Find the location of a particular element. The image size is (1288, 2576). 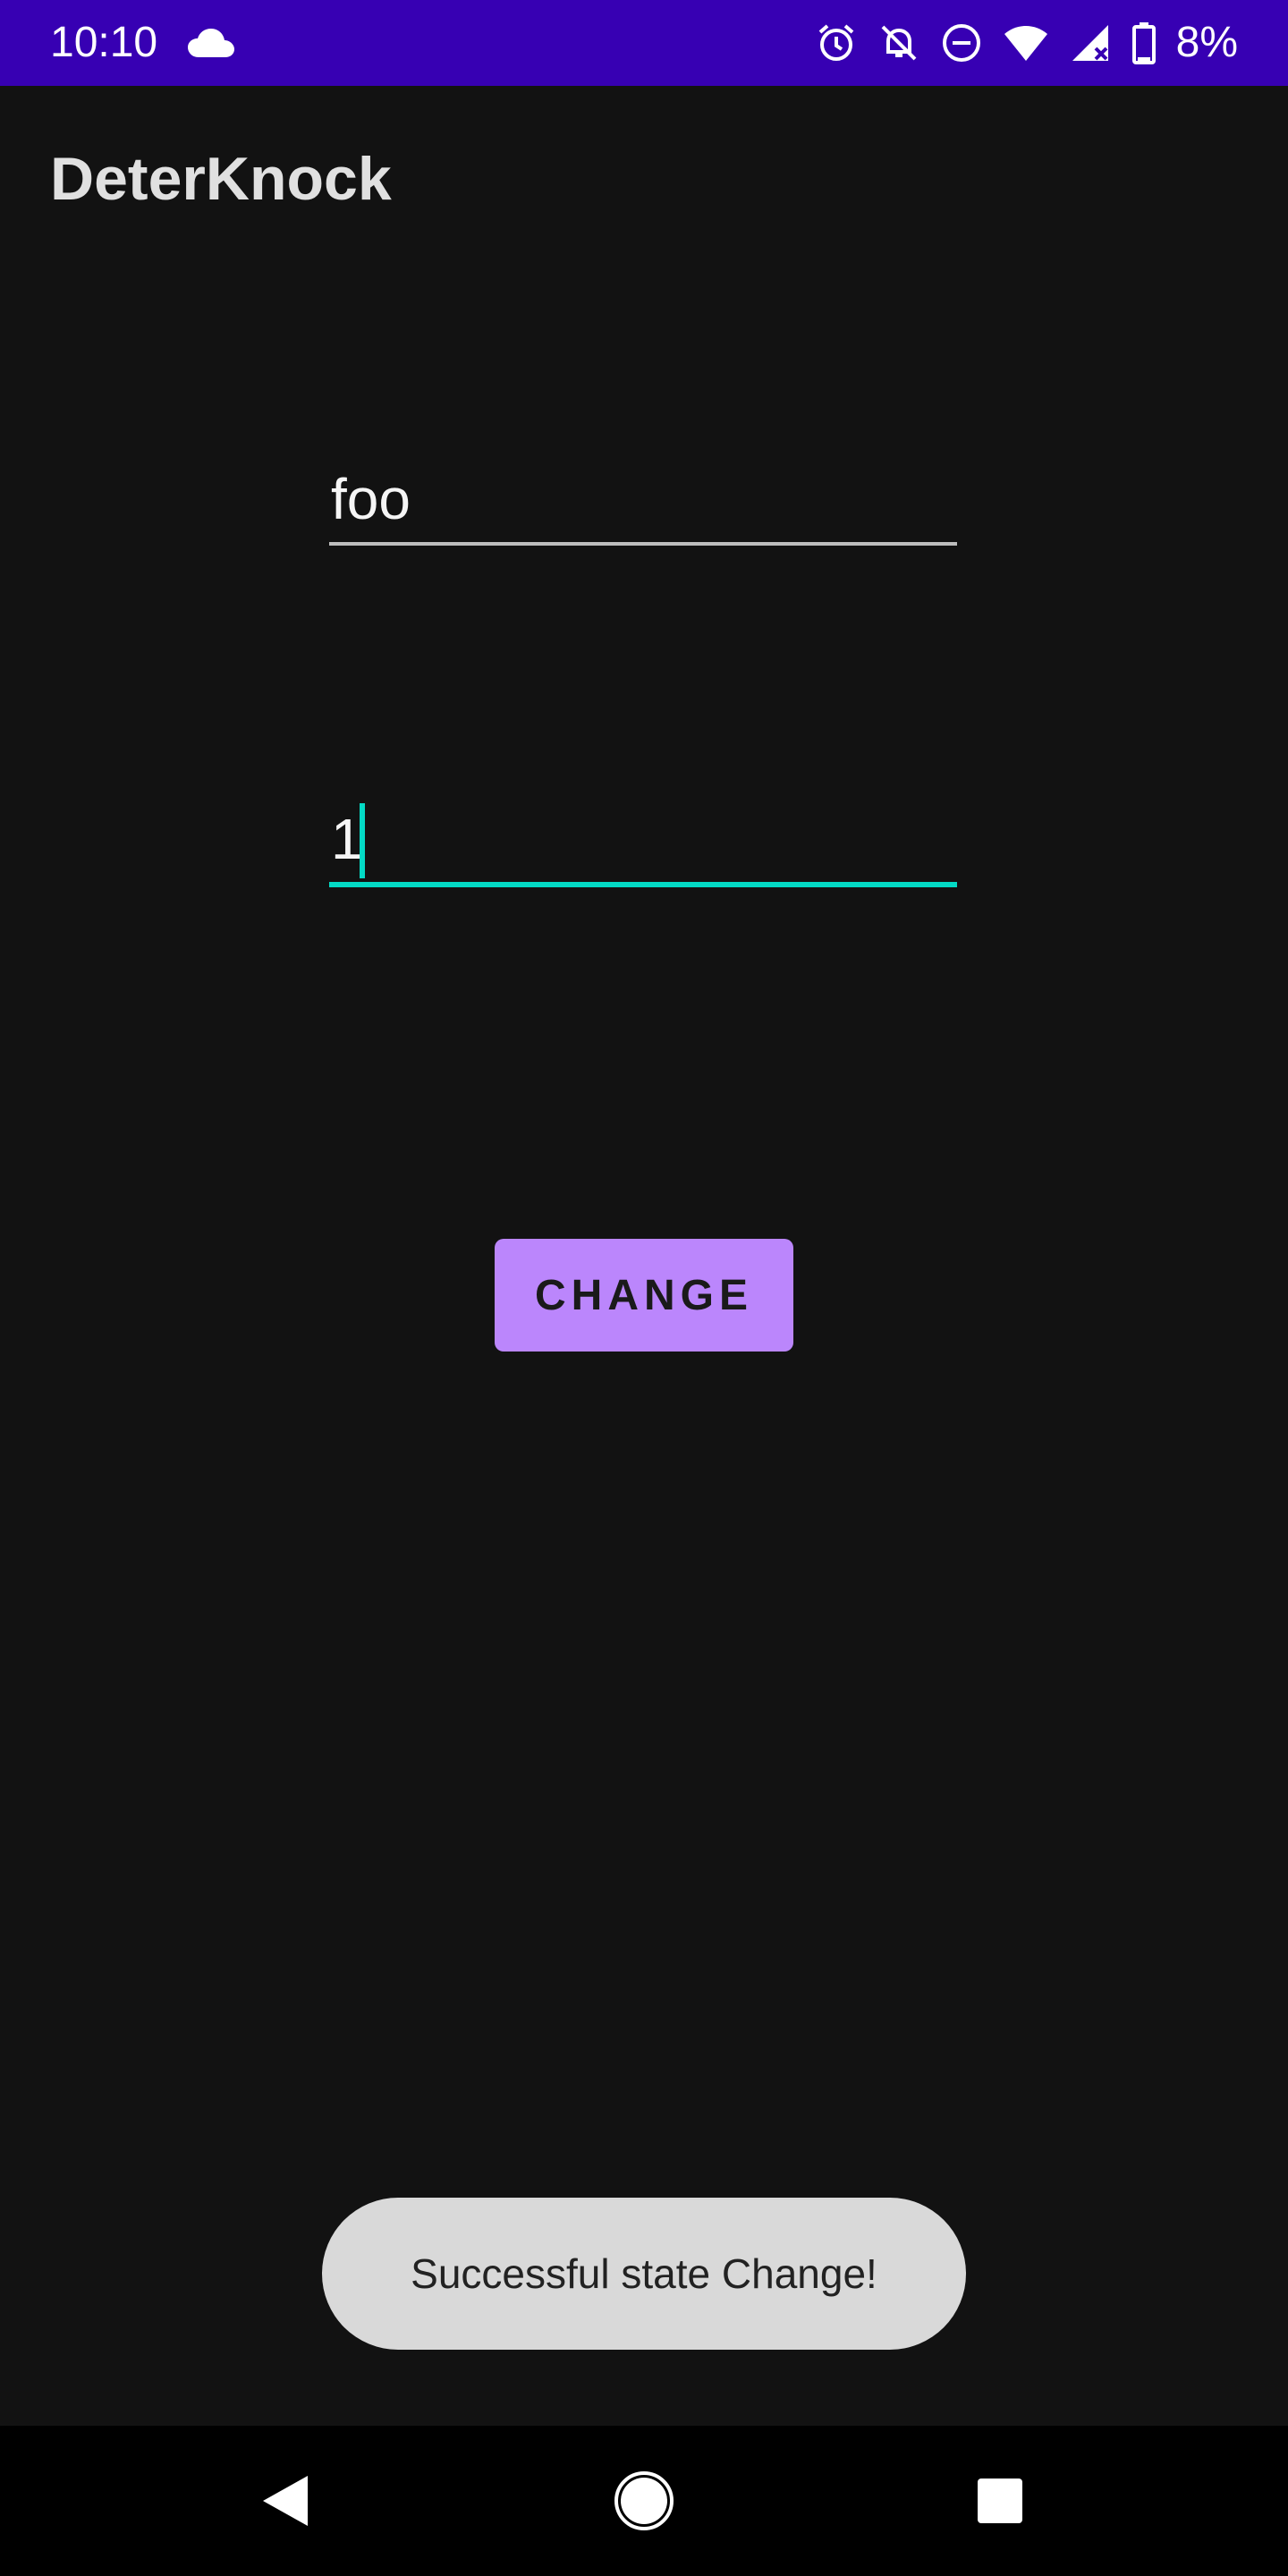

text-field-2-value: 1 is located at coordinates (347, 839).